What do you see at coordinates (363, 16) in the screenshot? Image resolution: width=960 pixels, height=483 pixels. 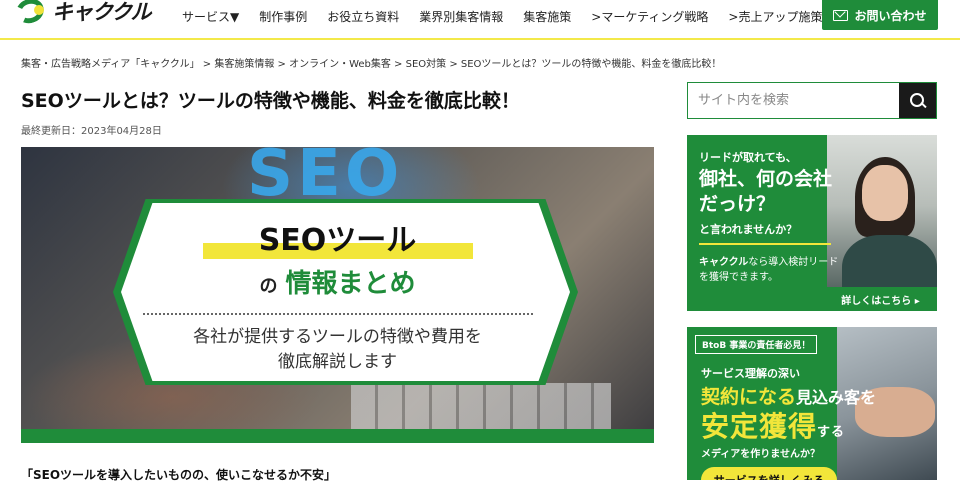 I see `nav-item-resources: お役立ち資料` at bounding box center [363, 16].